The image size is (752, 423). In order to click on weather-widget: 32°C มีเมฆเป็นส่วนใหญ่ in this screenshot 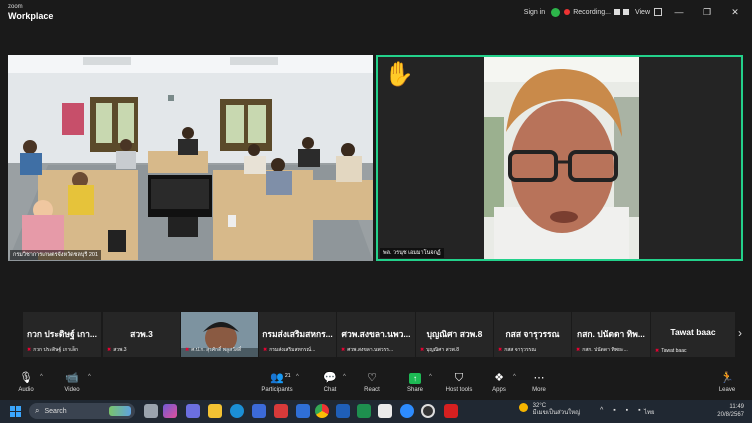, I will do `click(549, 410)`.